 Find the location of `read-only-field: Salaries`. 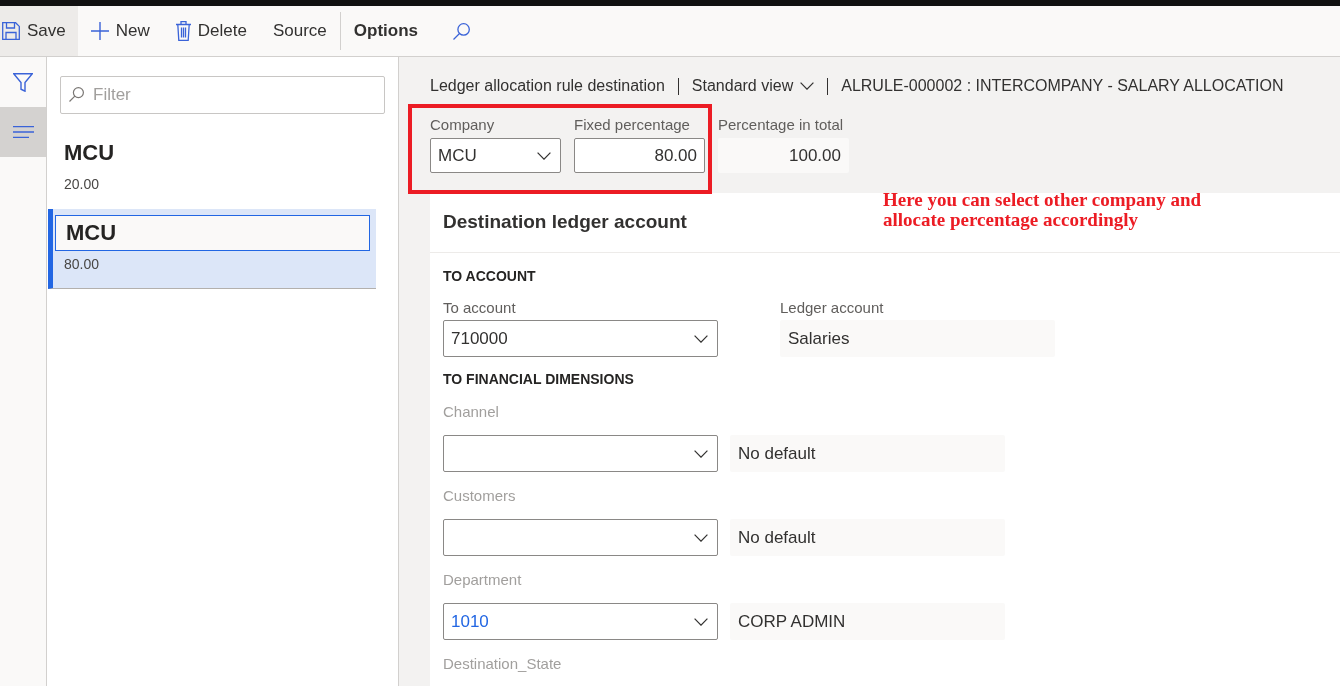

read-only-field: Salaries is located at coordinates (917, 338).